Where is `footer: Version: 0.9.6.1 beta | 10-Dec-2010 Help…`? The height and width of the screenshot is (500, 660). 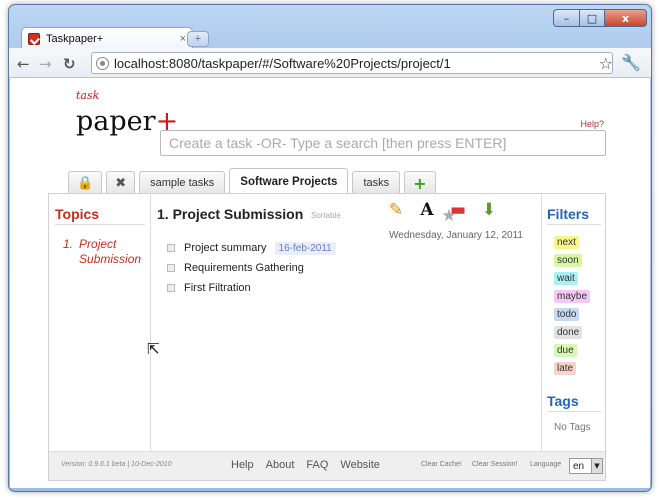 footer: Version: 0.9.6.1 beta | 10-Dec-2010 Help… is located at coordinates (327, 465).